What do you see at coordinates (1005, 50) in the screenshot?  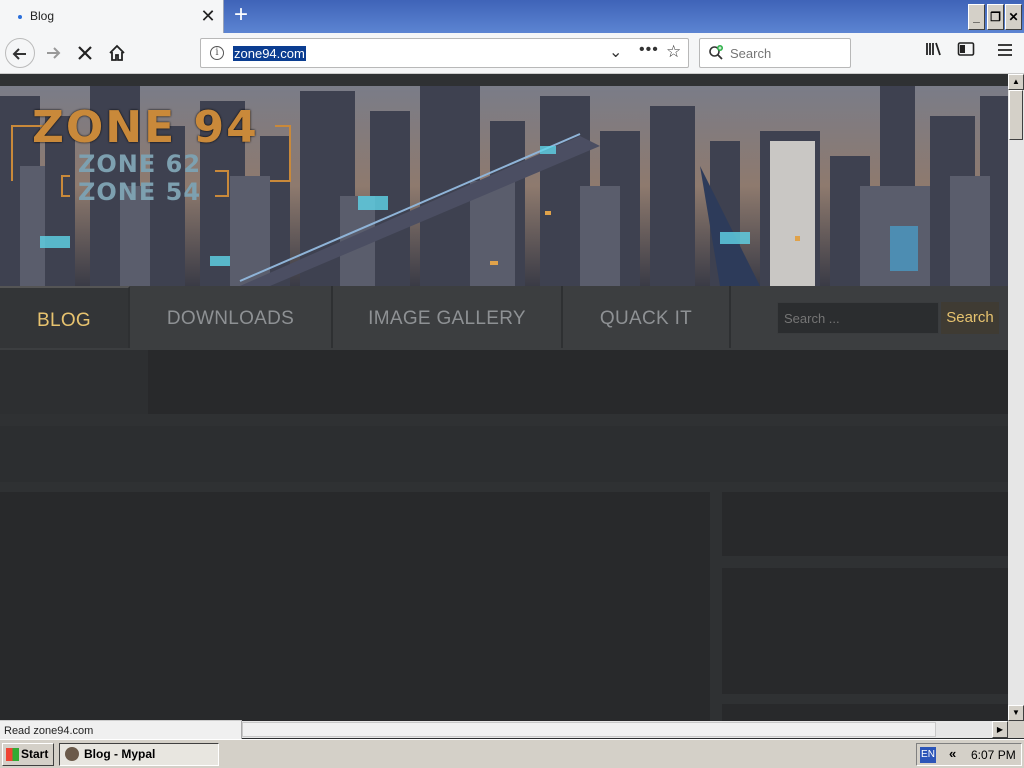 I see `menu-icon` at bounding box center [1005, 50].